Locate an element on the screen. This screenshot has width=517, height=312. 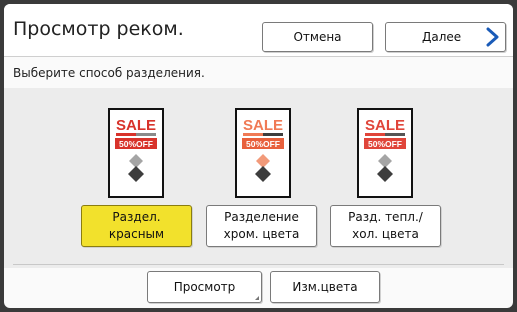
preview-thumbnail-chroma: SALE 50%OFF is located at coordinates (263, 153).